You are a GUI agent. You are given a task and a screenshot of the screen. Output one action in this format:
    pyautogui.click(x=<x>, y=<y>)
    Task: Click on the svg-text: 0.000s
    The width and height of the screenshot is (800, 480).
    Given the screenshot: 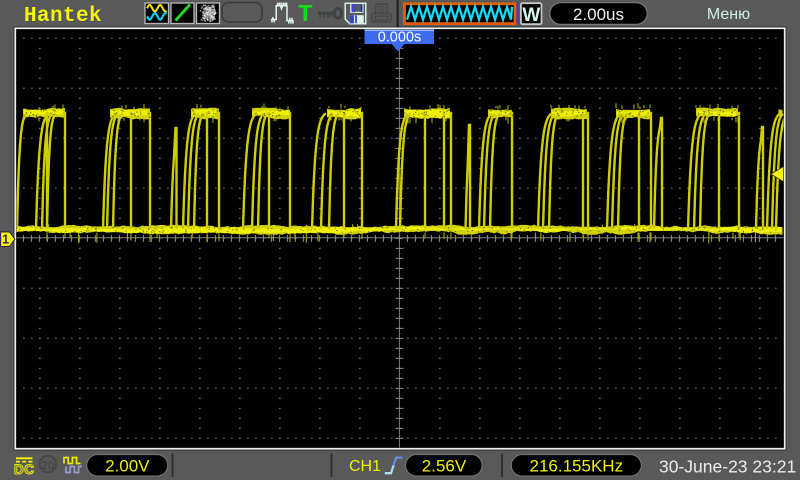 What is the action you would take?
    pyautogui.click(x=400, y=38)
    